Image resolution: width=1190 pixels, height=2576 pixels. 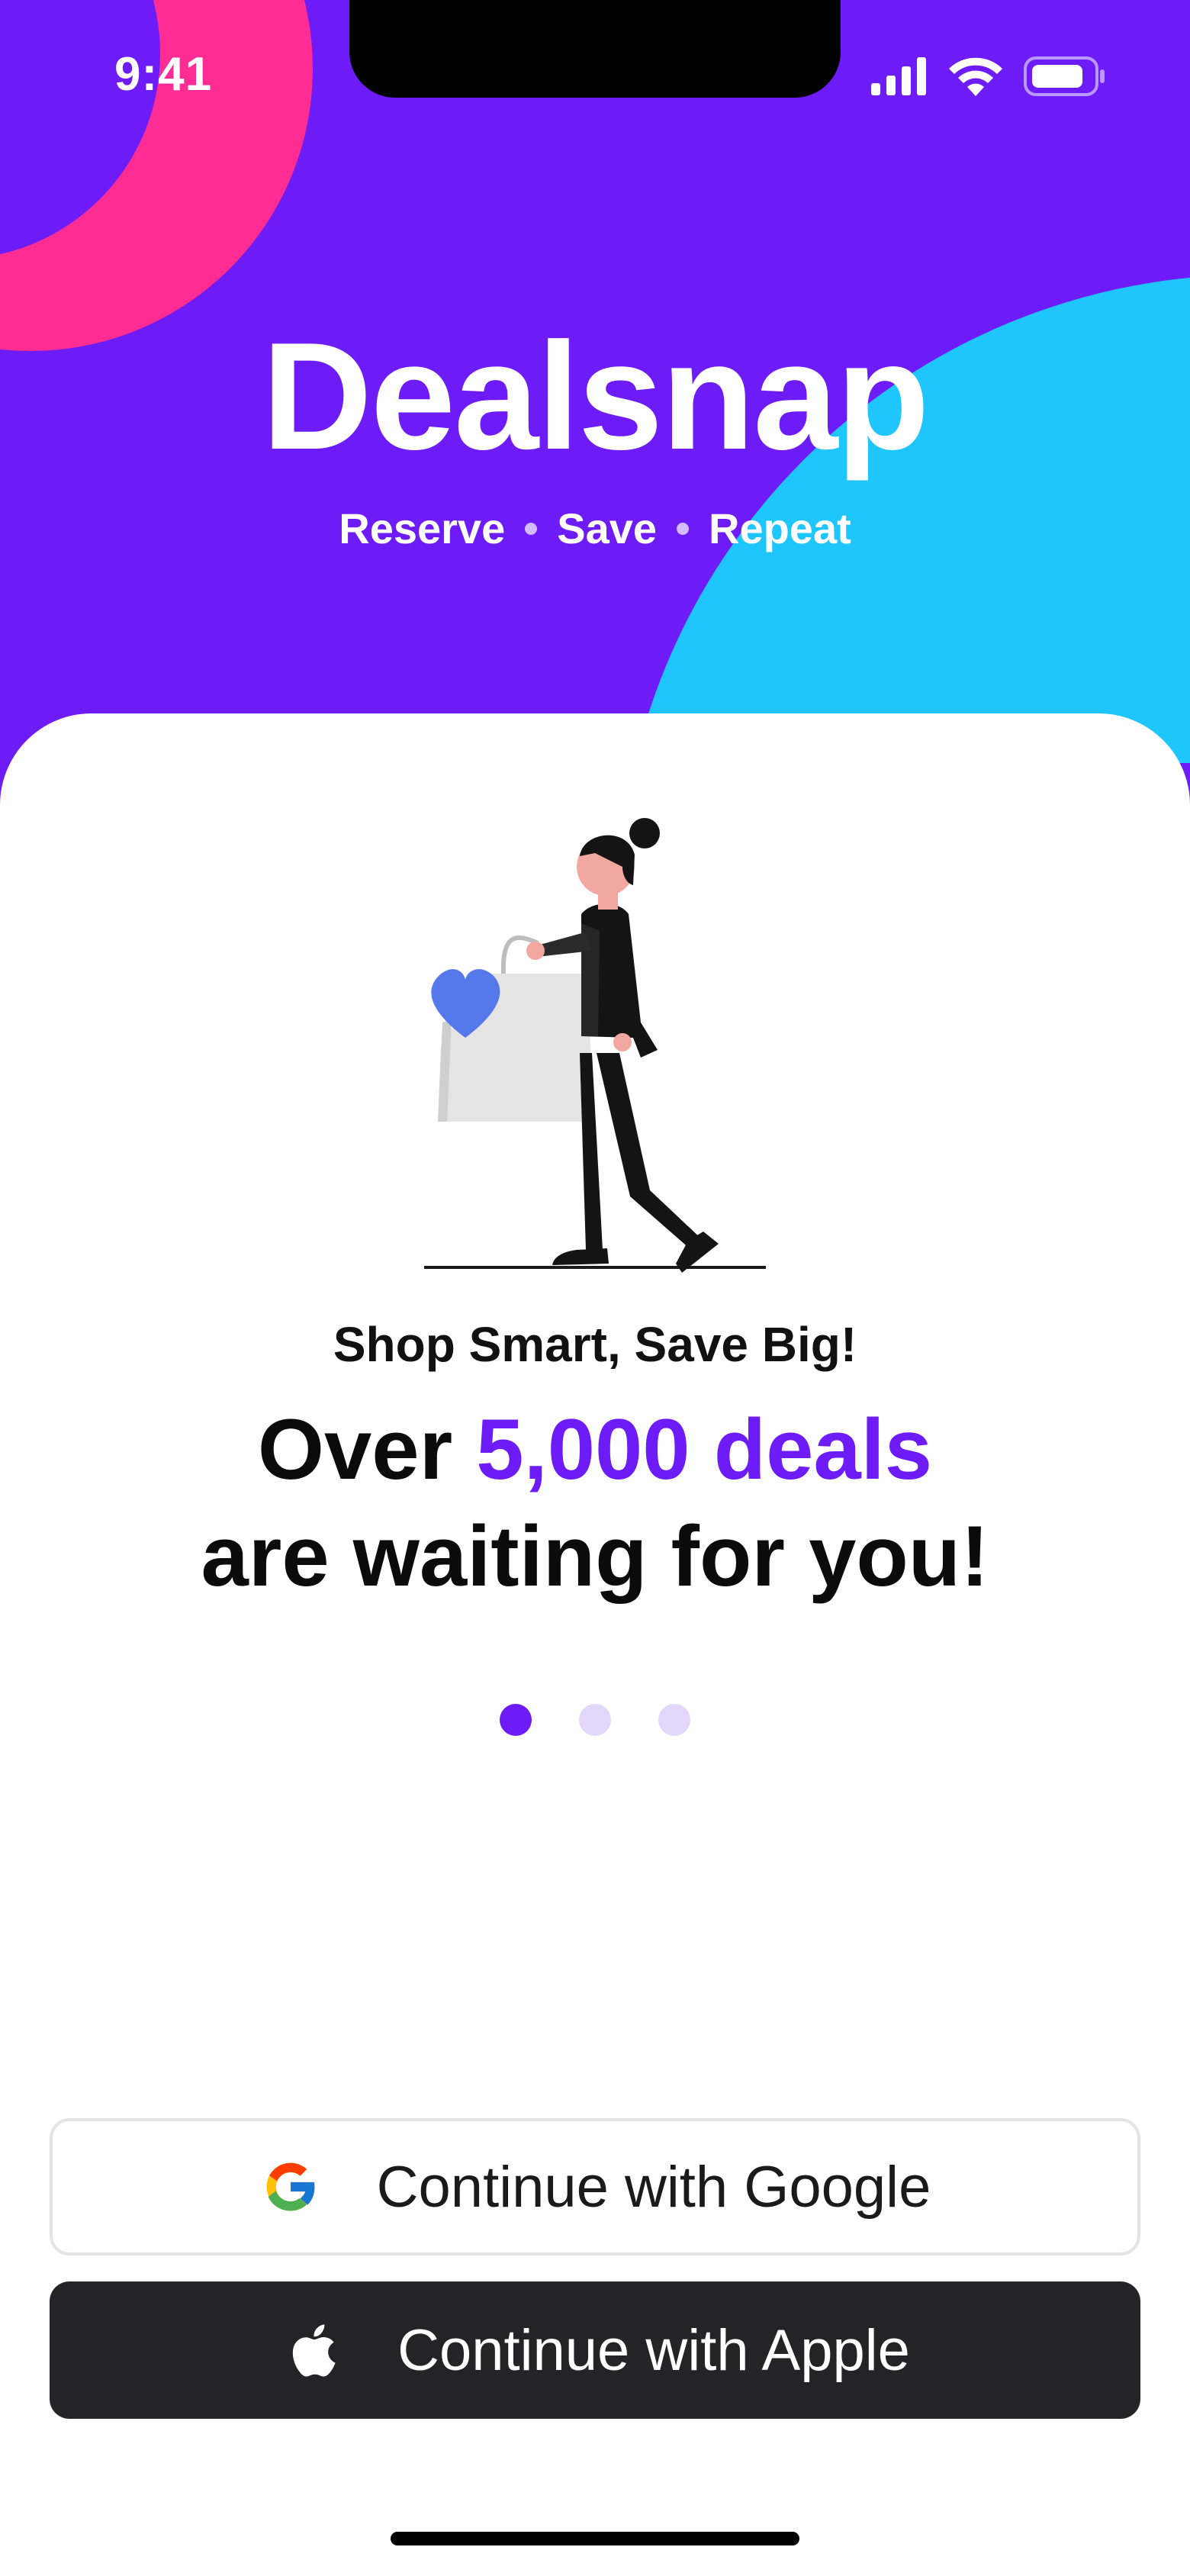 What do you see at coordinates (422, 528) in the screenshot?
I see `tagline-word-reserve: Reserve` at bounding box center [422, 528].